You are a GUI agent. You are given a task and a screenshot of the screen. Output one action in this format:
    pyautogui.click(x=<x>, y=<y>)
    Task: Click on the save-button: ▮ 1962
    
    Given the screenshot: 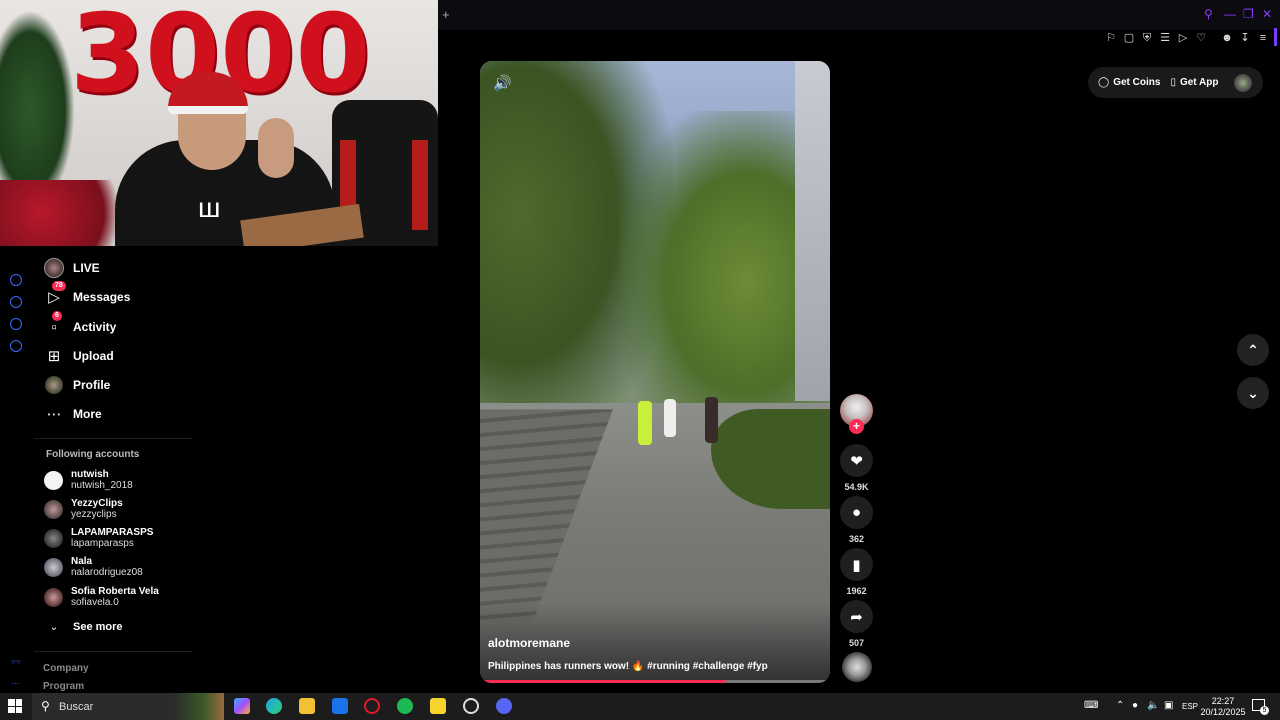 What is the action you would take?
    pyautogui.click(x=856, y=572)
    